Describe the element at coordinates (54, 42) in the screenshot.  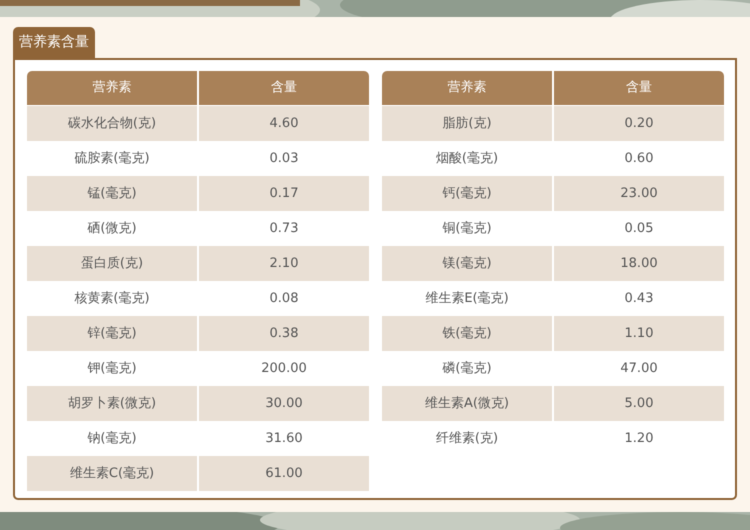
I see `section-tab: 营养素含量` at that location.